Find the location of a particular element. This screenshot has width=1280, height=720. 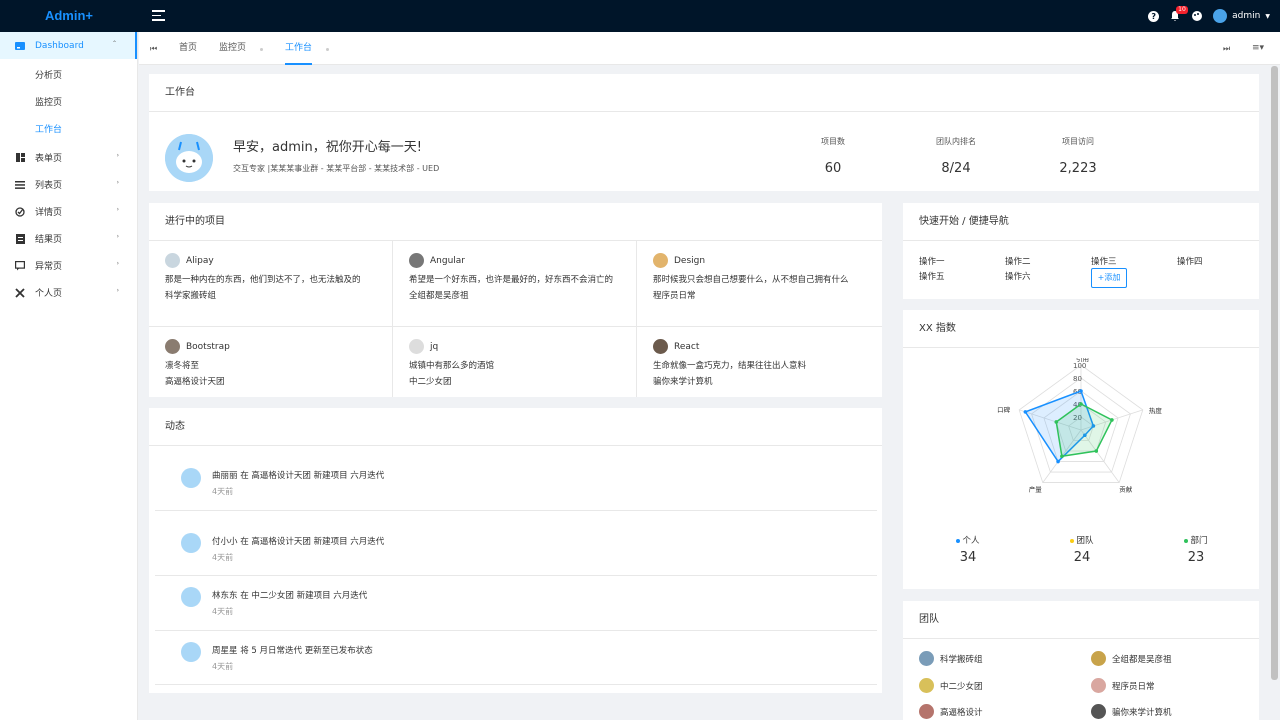

sidebar-sub-analysis: 分析页 is located at coordinates (68, 76).